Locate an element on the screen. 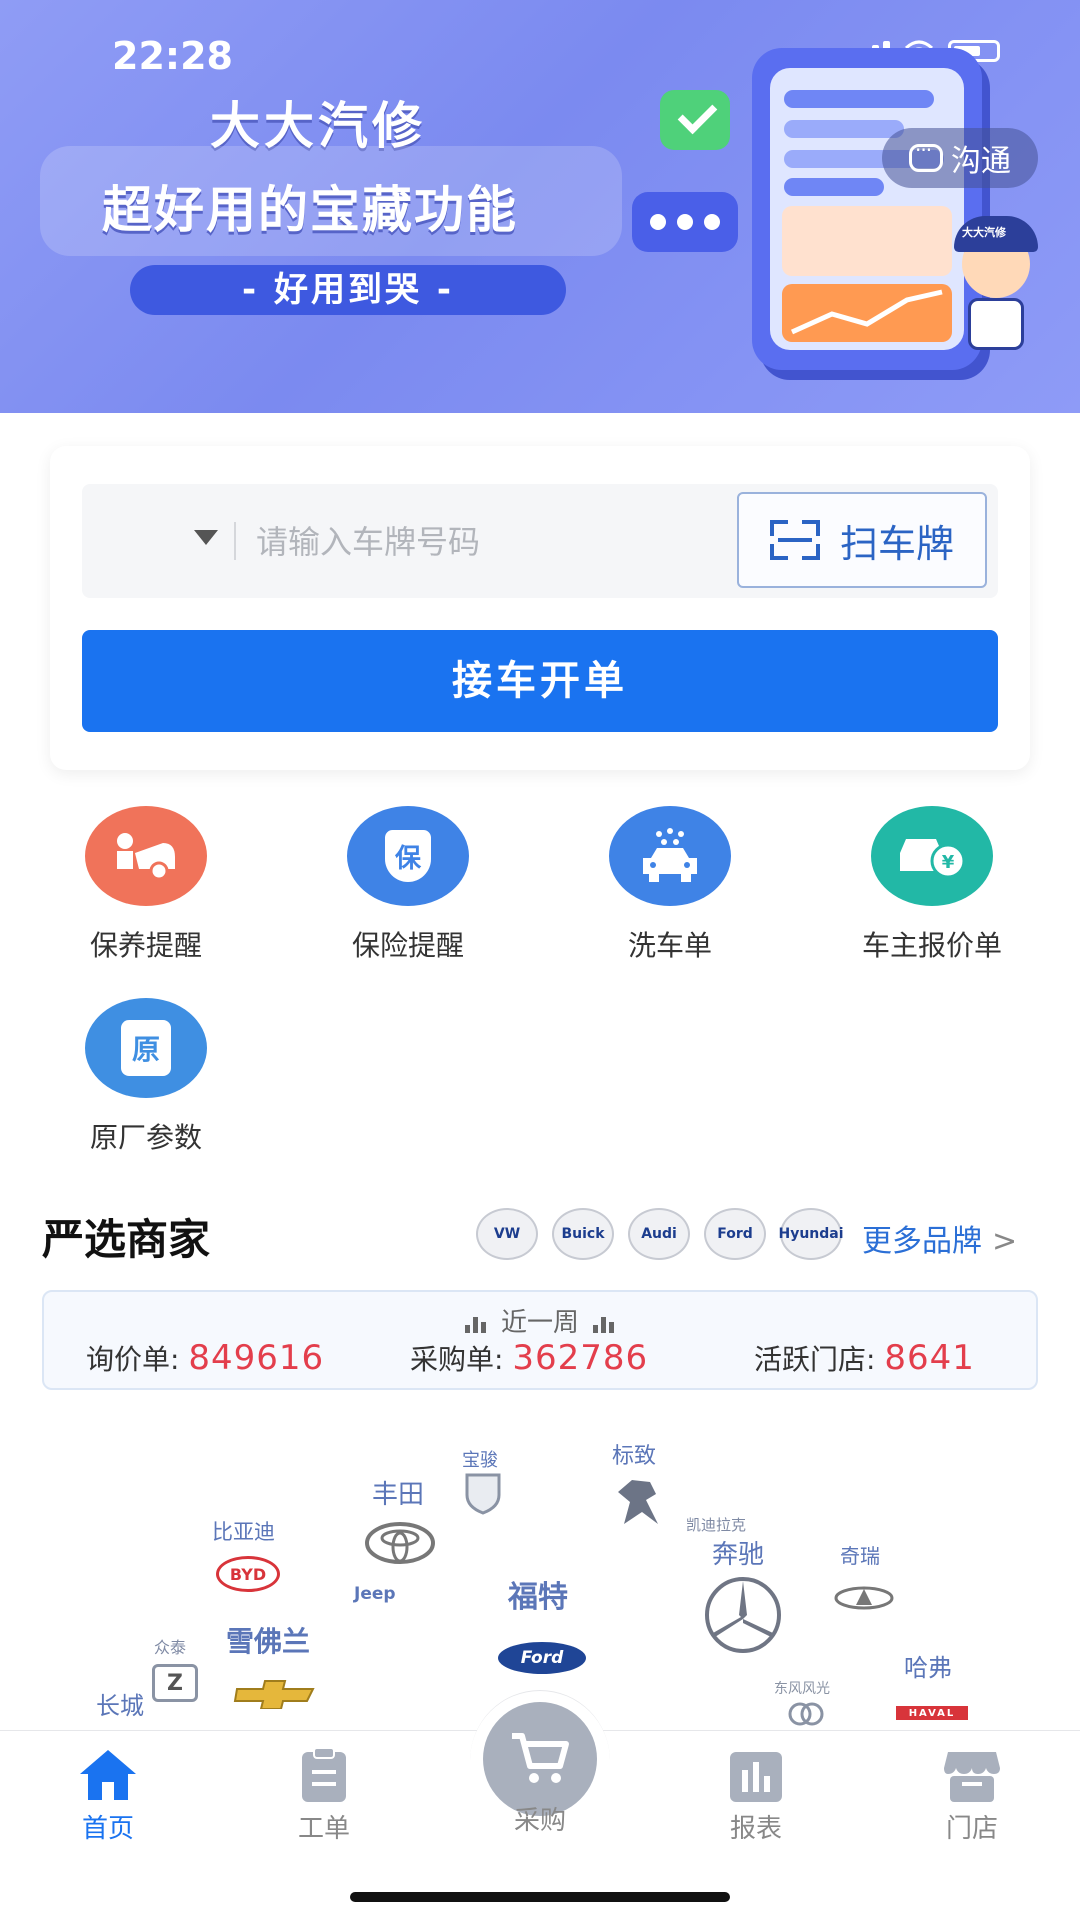 The height and width of the screenshot is (1921, 1080). car-quote-icon: ¥ is located at coordinates (932, 856).